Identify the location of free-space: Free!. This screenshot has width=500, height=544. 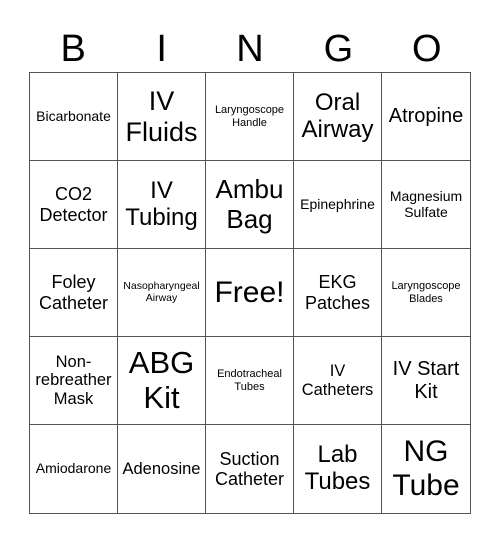
(250, 293).